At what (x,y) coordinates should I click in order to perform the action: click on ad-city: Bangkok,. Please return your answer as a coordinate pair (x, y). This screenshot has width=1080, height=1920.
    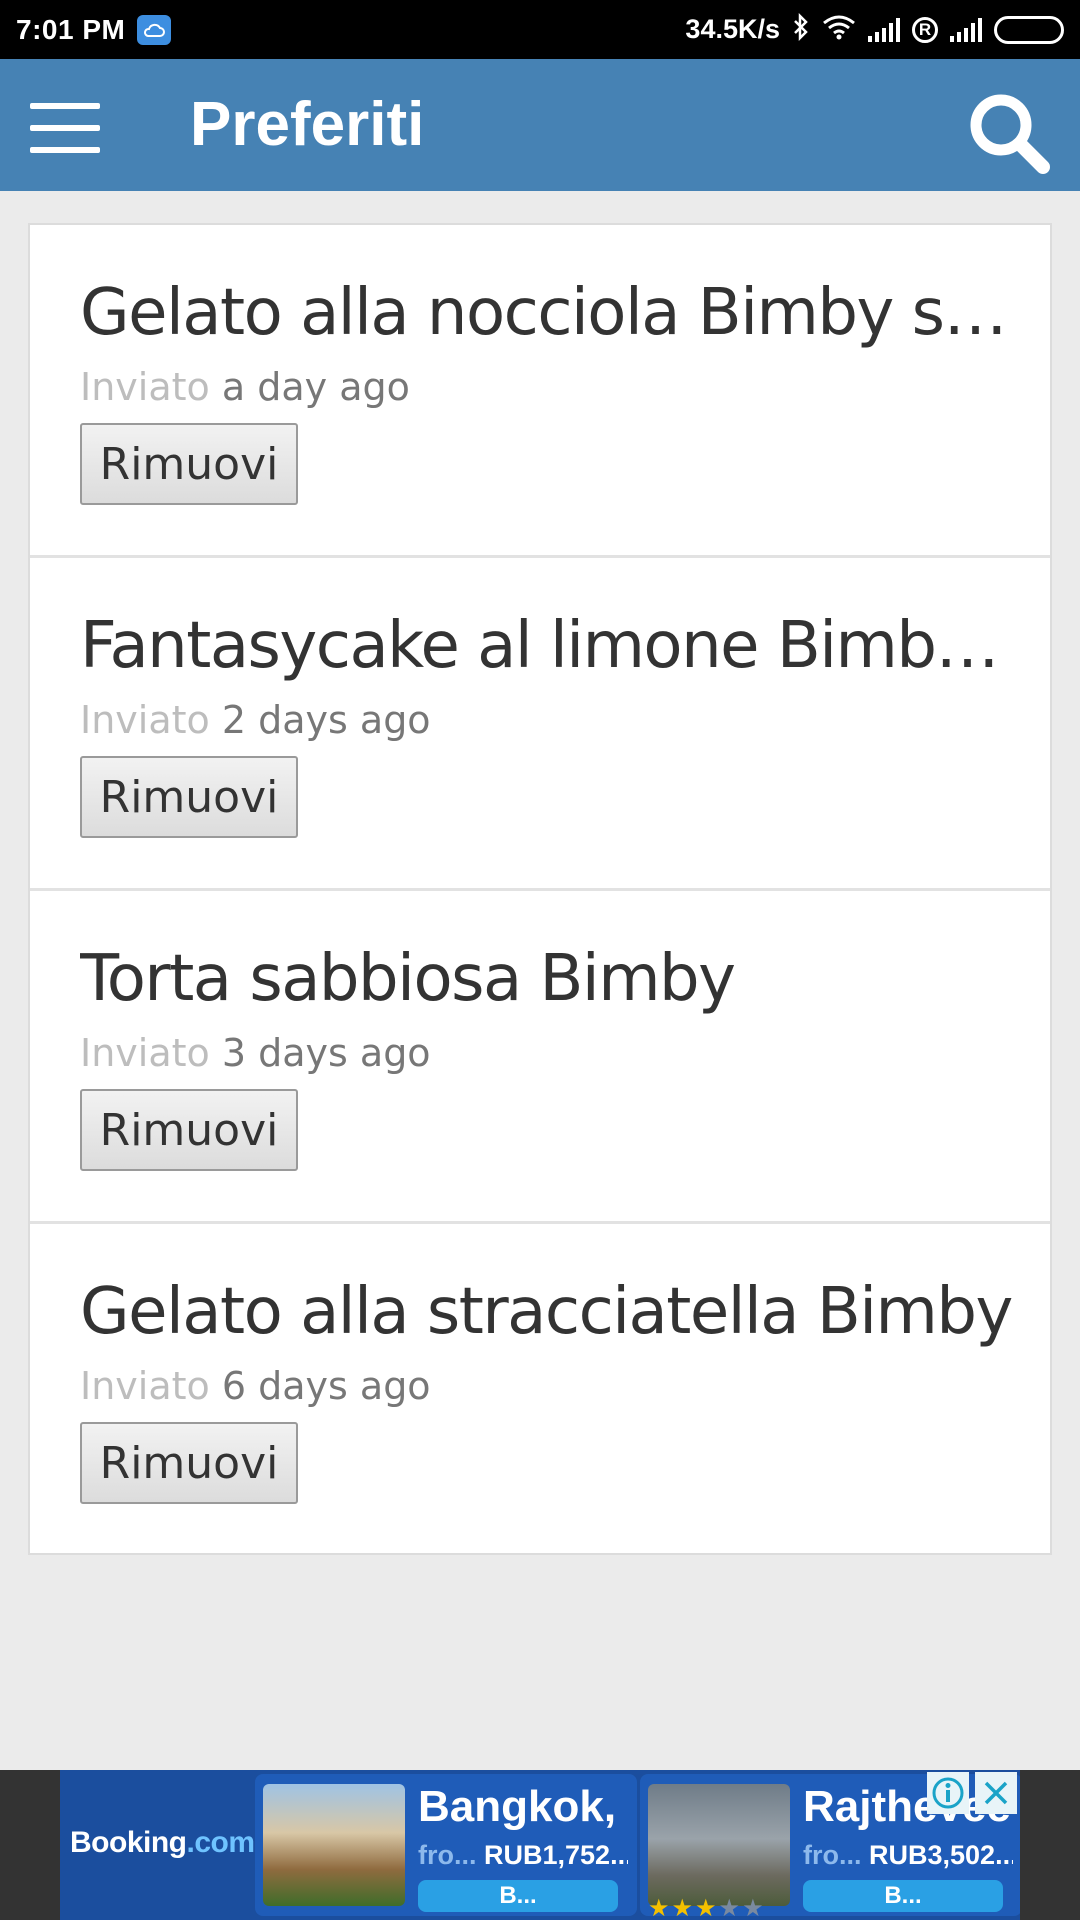
    Looking at the image, I should click on (517, 1806).